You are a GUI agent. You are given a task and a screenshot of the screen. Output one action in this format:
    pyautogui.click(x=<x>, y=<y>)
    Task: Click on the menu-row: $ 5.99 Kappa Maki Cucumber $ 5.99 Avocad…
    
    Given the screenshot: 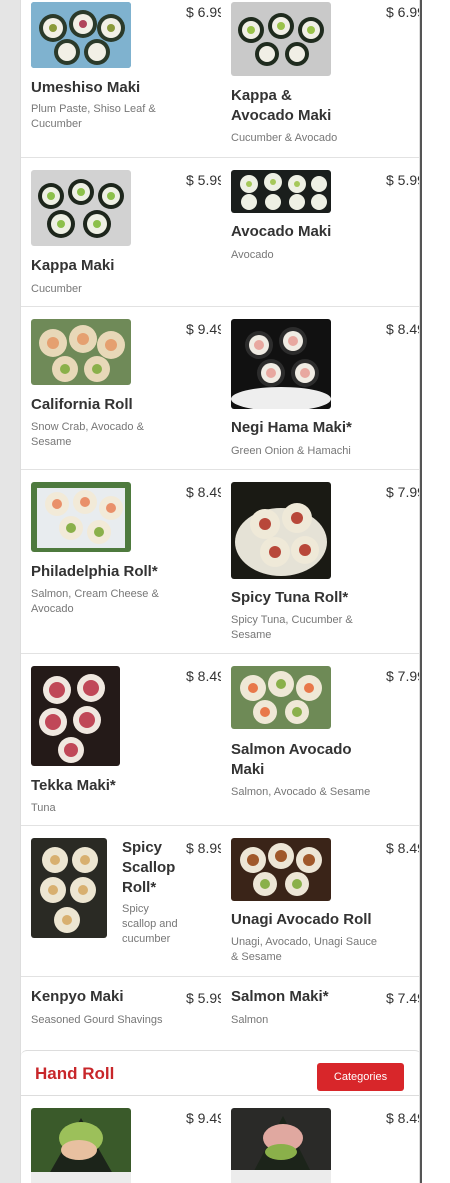 What is the action you would take?
    pyautogui.click(x=220, y=232)
    